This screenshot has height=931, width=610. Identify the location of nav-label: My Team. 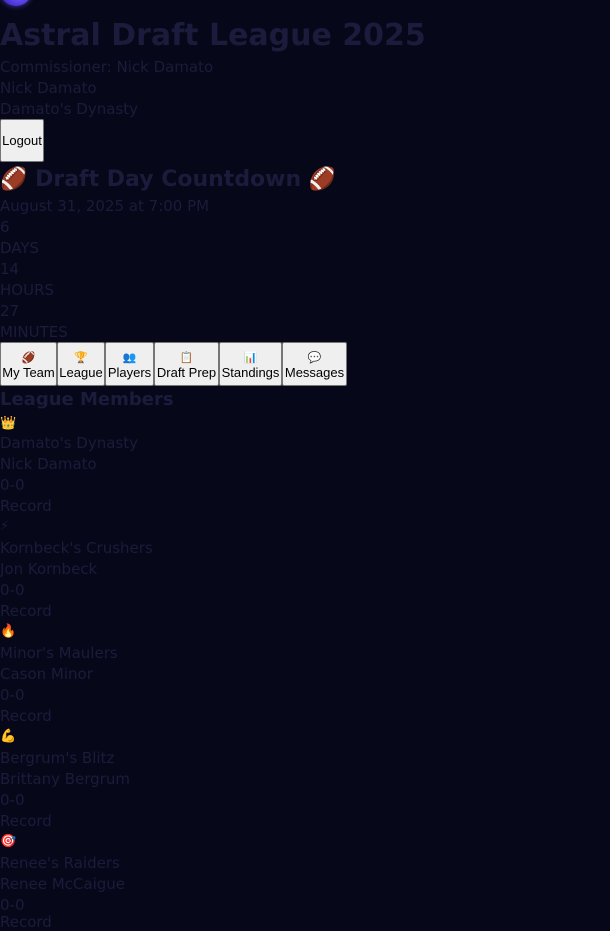
(28, 372).